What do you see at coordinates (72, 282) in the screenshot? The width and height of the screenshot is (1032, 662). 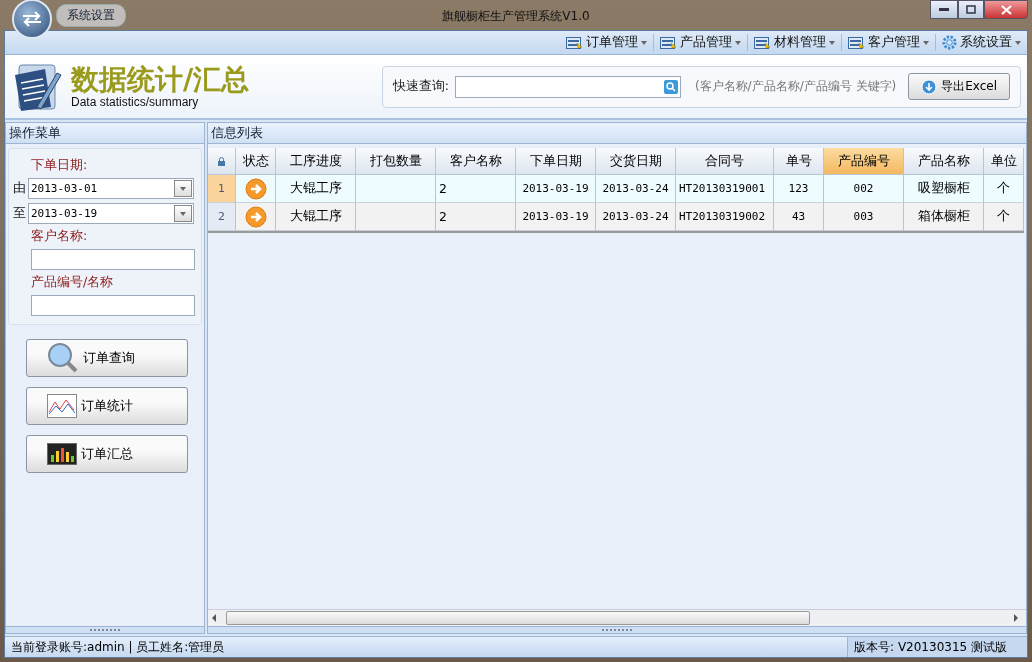 I see `field-label: 产品编号/名称` at bounding box center [72, 282].